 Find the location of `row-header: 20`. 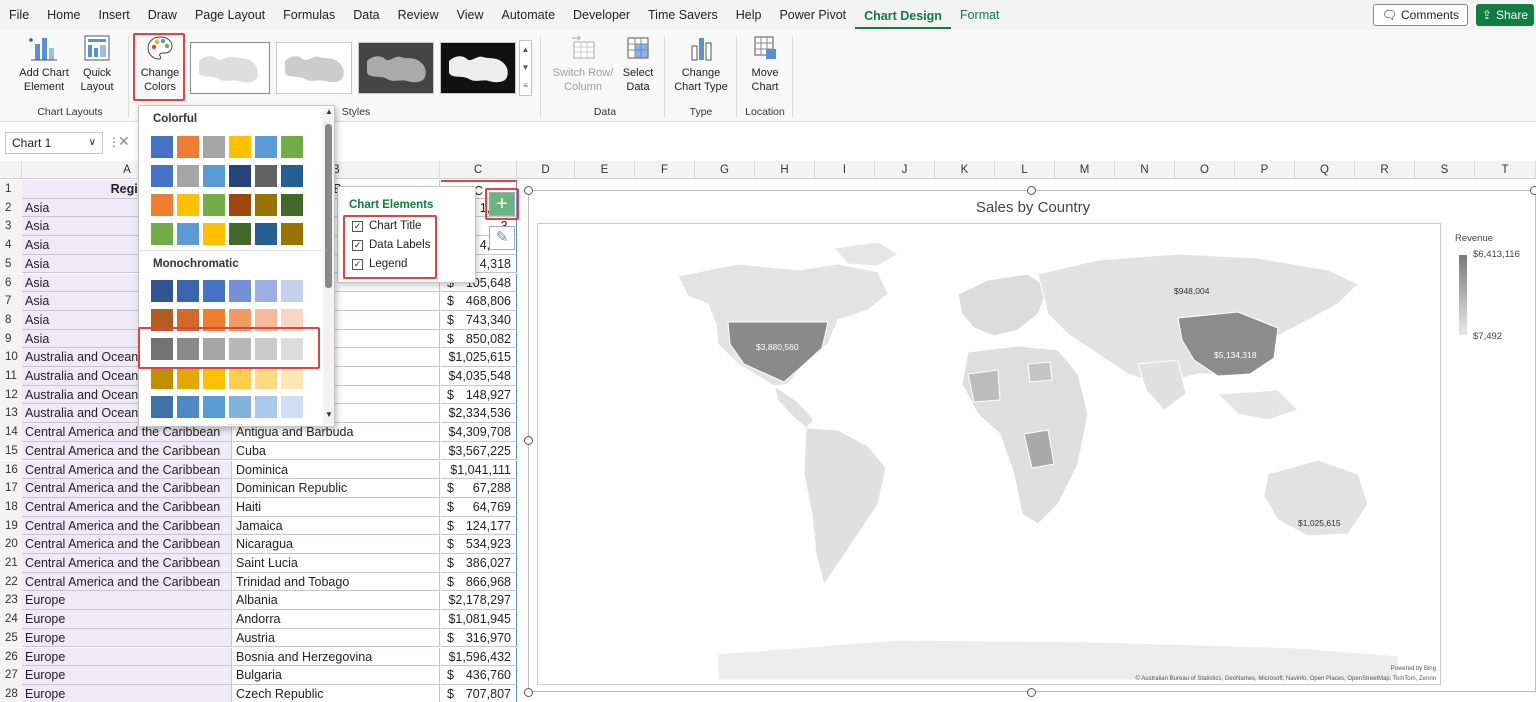

row-header: 20 is located at coordinates (11, 544).